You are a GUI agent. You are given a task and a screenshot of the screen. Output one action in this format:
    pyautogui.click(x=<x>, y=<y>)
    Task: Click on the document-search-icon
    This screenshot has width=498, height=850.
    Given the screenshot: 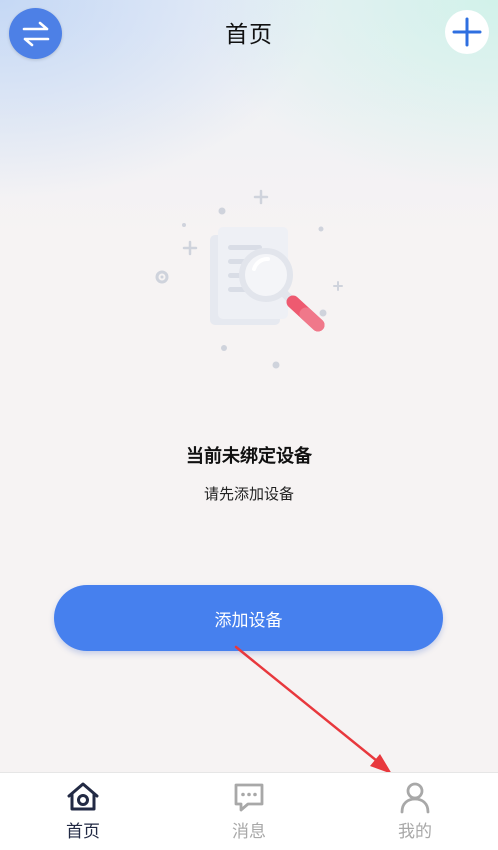 What is the action you would take?
    pyautogui.click(x=249, y=279)
    